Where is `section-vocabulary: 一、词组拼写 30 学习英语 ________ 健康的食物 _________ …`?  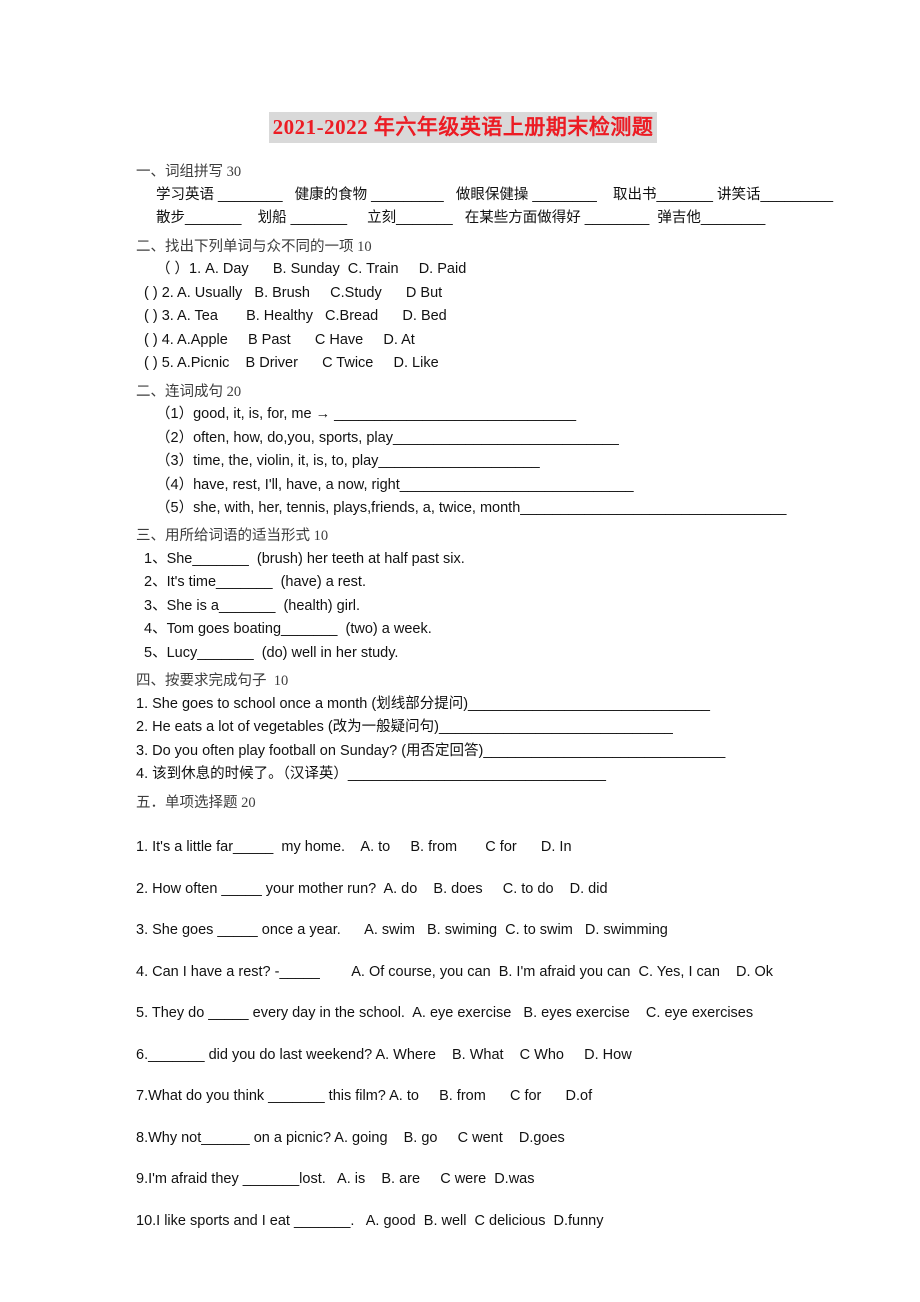
section-vocabulary: 一、词组拼写 30 学习英语 ________ 健康的食物 _________ … is located at coordinates (485, 195).